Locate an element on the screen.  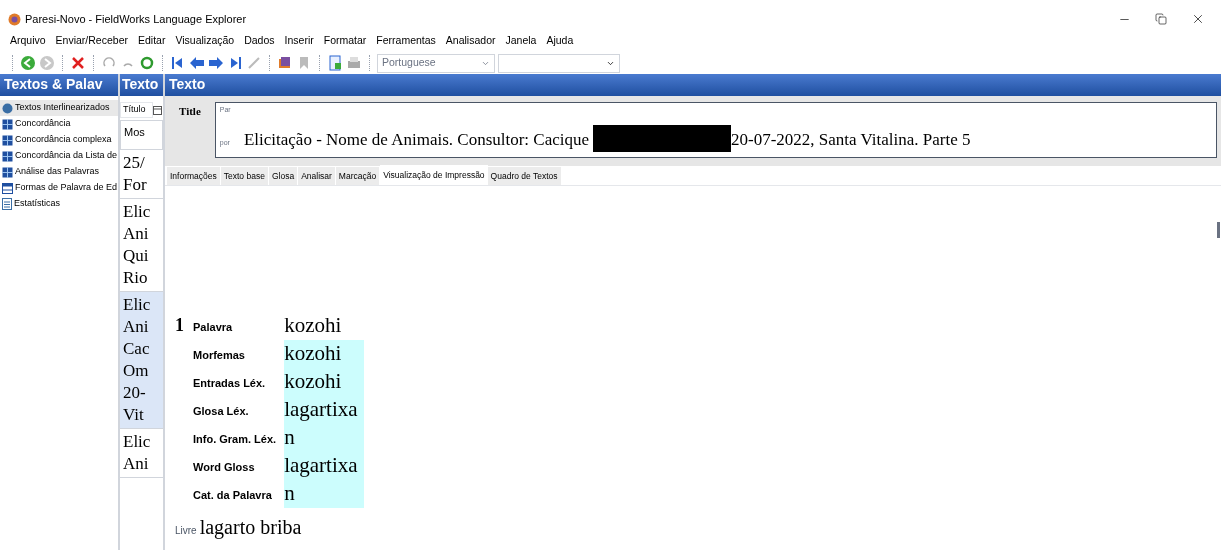
menu-item: Enviar/Receber is located at coordinates (91, 41).